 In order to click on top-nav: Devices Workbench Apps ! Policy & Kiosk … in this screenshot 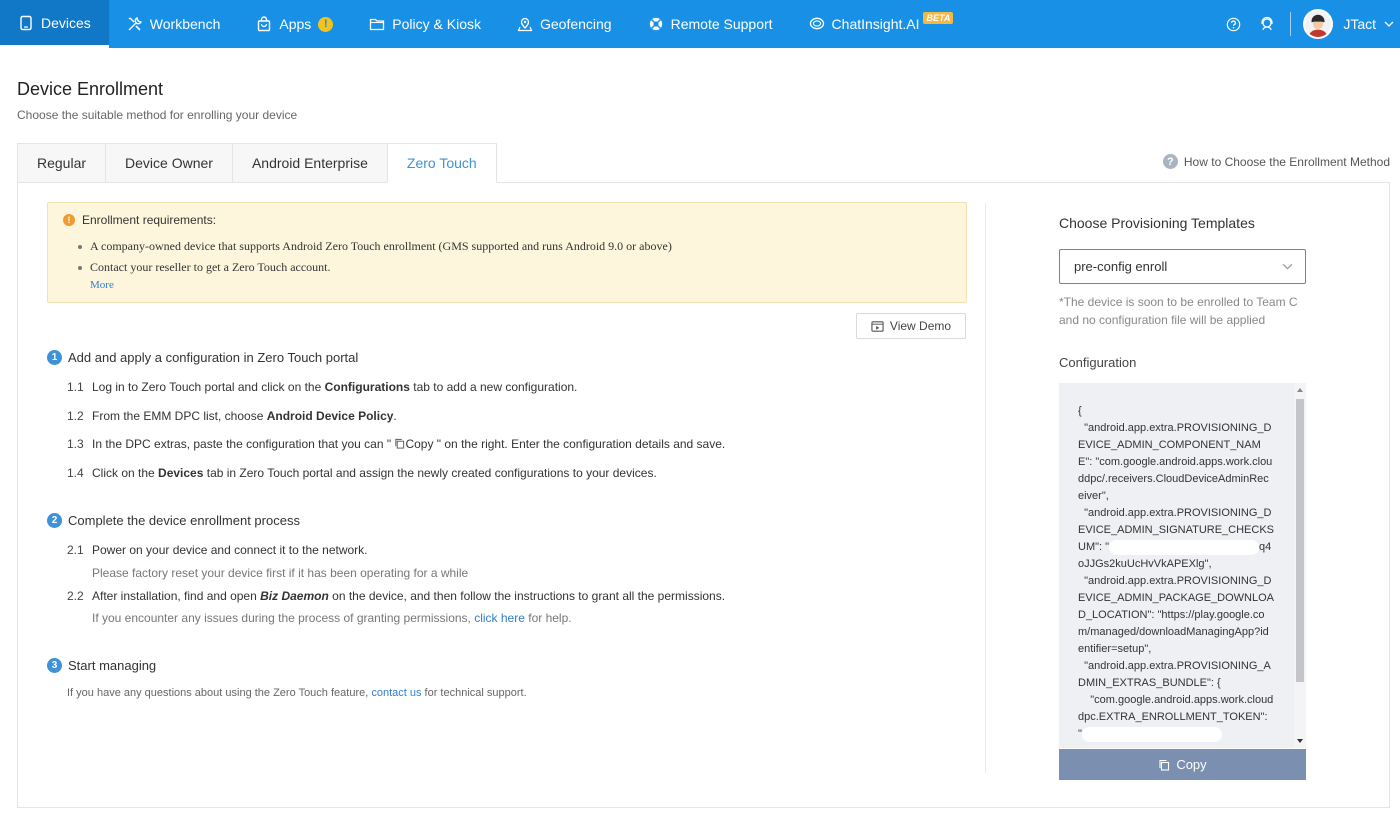, I will do `click(700, 24)`.